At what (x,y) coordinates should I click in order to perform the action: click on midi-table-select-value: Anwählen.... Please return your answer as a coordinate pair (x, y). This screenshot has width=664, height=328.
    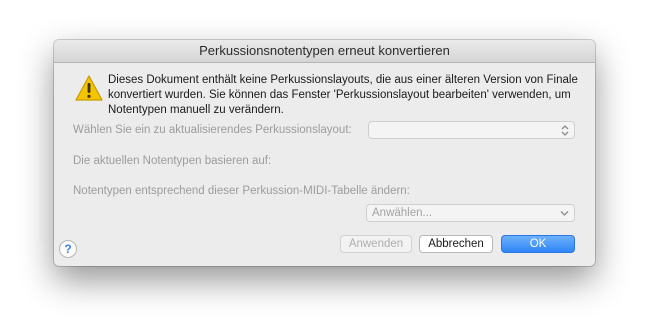
    Looking at the image, I should click on (402, 213).